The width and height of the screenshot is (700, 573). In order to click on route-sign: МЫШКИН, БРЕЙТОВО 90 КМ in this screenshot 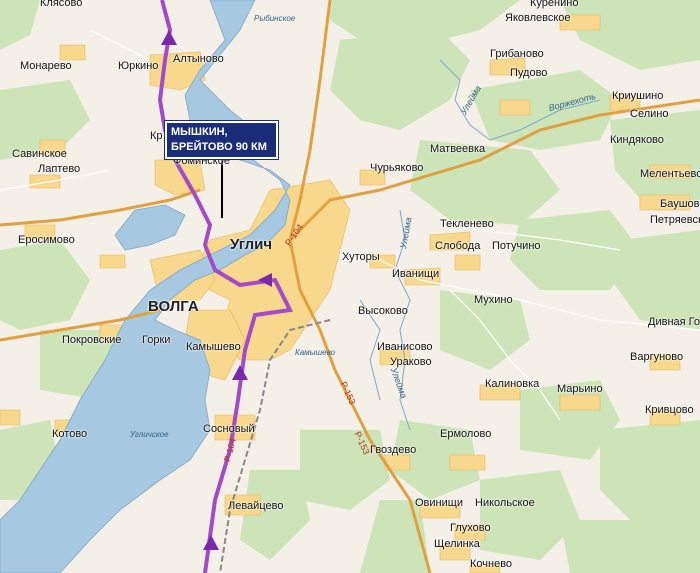, I will do `click(221, 140)`.